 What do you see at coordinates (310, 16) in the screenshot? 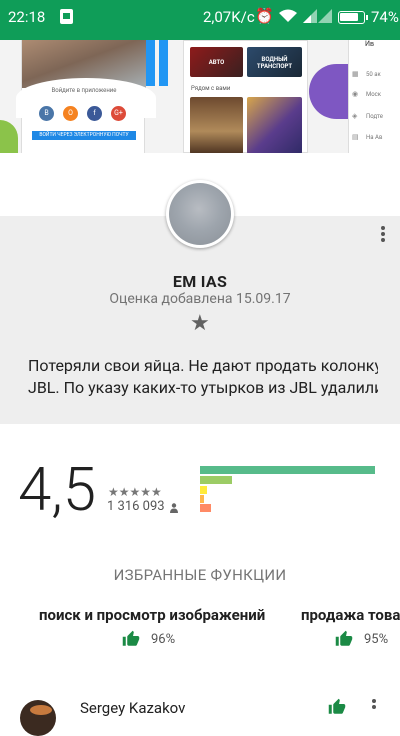
I see `signal-icon` at bounding box center [310, 16].